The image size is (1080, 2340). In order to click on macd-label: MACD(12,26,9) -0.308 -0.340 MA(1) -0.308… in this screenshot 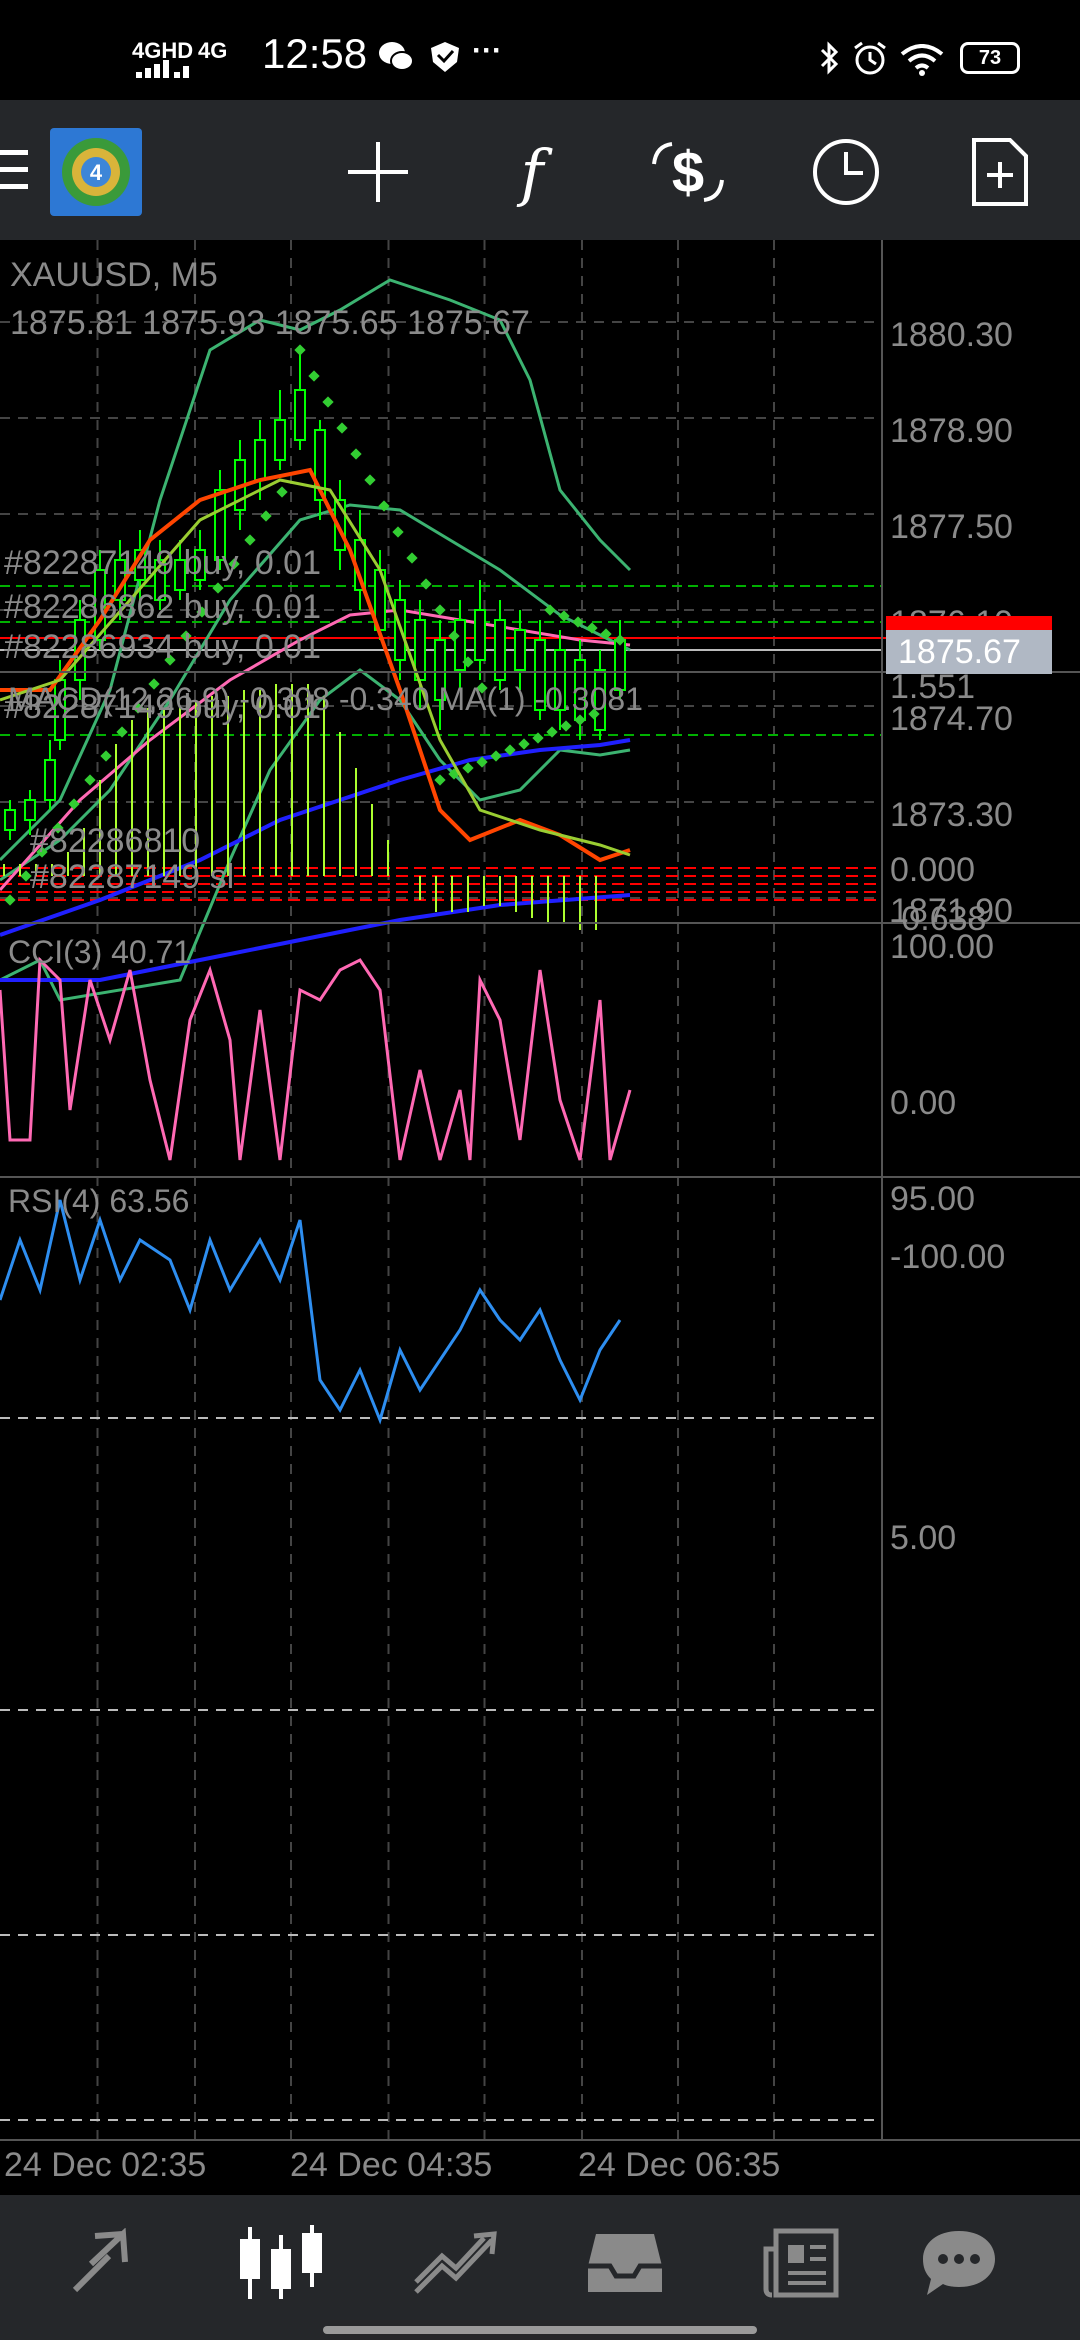, I will do `click(325, 699)`.